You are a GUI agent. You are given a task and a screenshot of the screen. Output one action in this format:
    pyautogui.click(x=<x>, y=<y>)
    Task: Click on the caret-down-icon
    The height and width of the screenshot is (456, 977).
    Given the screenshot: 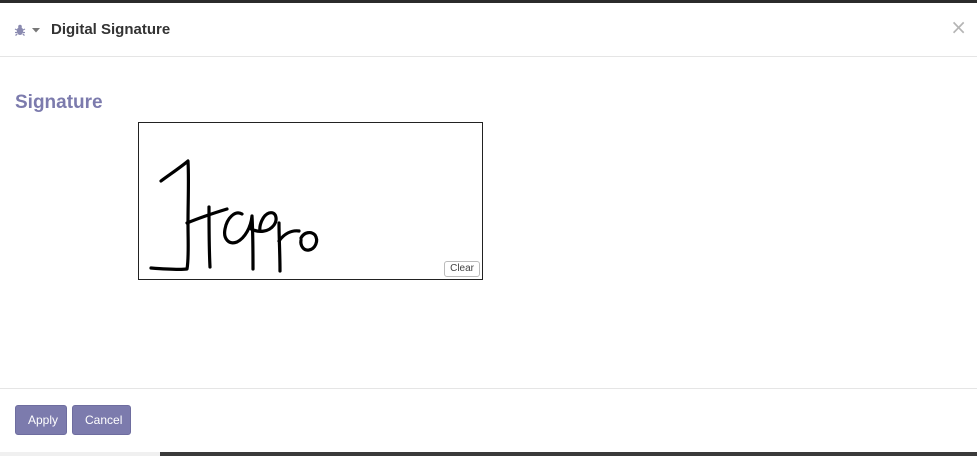 What is the action you would take?
    pyautogui.click(x=36, y=30)
    